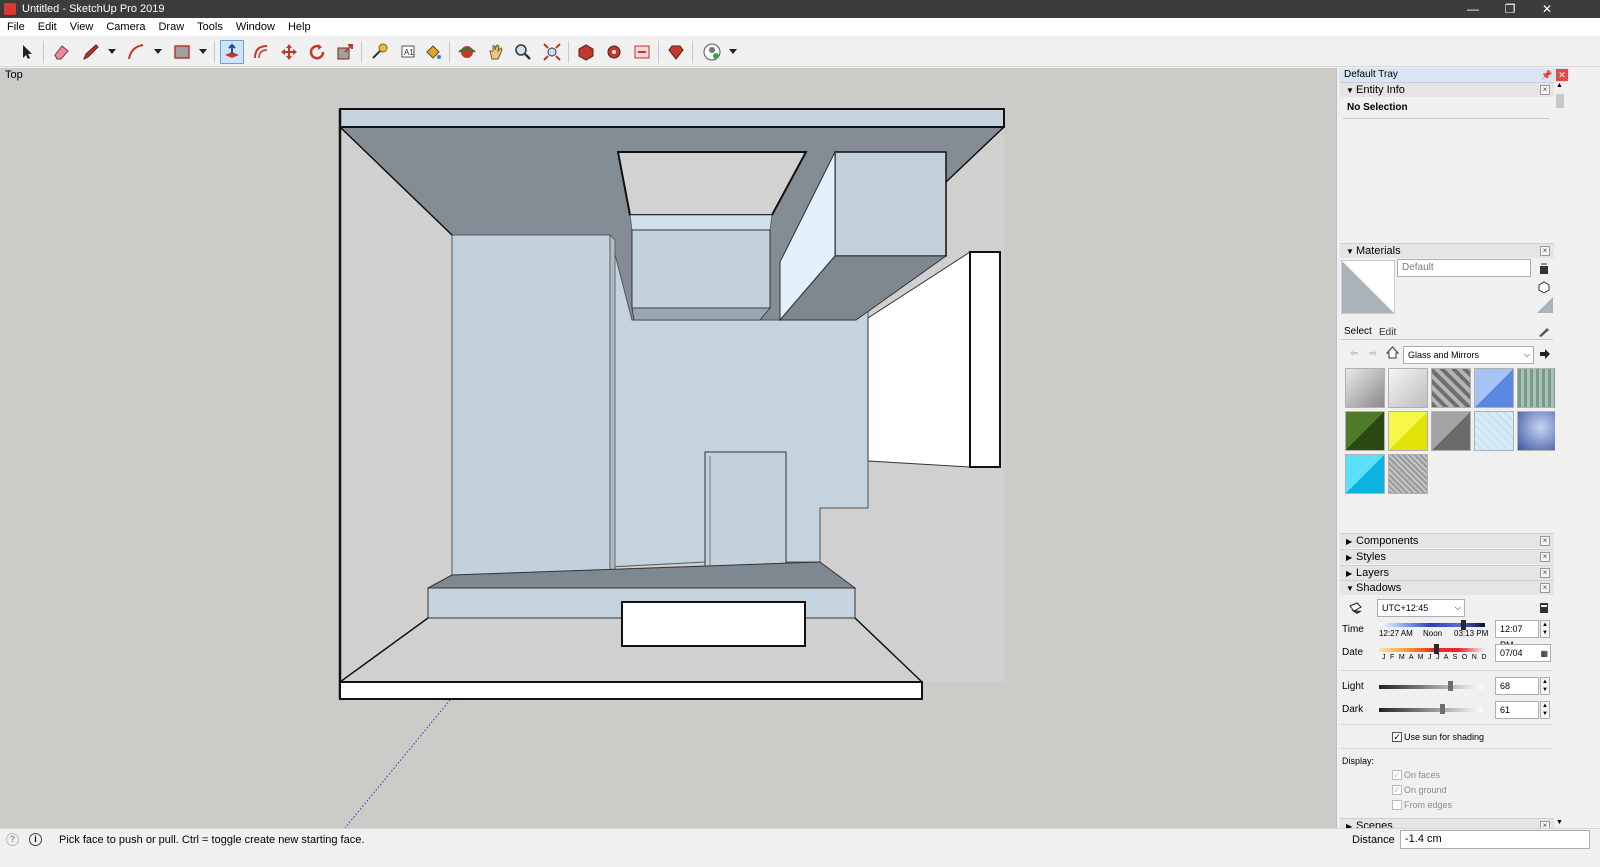 The width and height of the screenshot is (1600, 867). What do you see at coordinates (1547, 9) in the screenshot?
I see `close-window-button: ✕` at bounding box center [1547, 9].